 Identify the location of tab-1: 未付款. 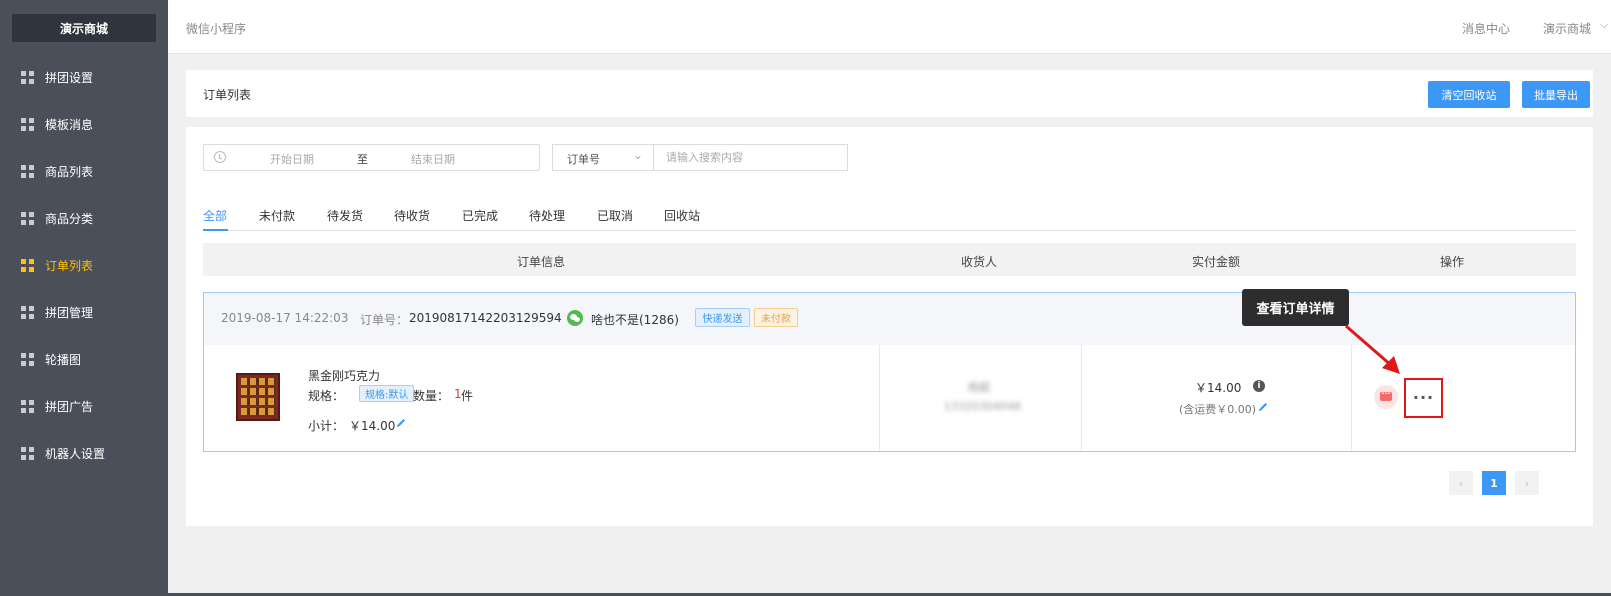
(277, 215).